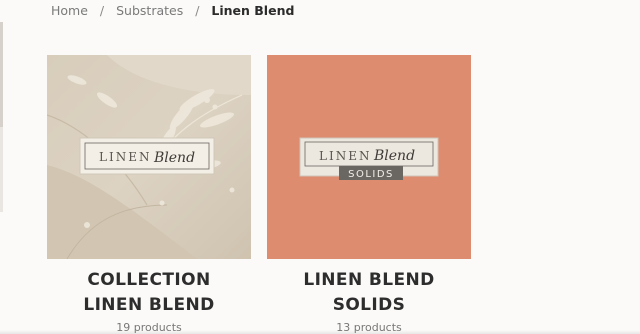 Image resolution: width=640 pixels, height=334 pixels. What do you see at coordinates (253, 10) in the screenshot?
I see `breadcrumb-current: Linen Blend` at bounding box center [253, 10].